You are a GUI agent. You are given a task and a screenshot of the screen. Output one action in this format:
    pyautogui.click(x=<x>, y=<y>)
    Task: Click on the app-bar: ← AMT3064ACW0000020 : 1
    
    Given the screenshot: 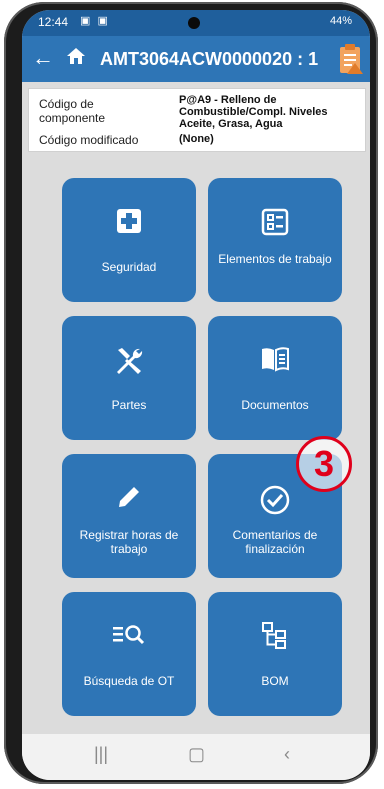 What is the action you would take?
    pyautogui.click(x=196, y=59)
    